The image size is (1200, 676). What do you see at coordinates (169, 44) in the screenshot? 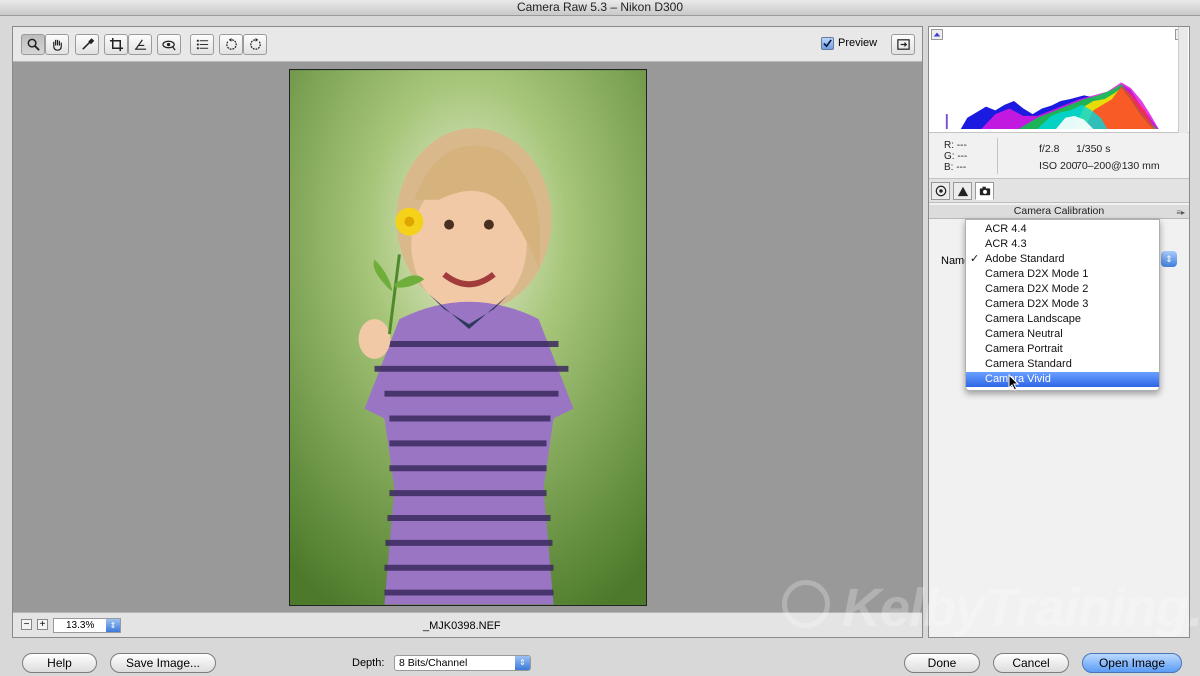
I see `red-eye-tool-icon` at bounding box center [169, 44].